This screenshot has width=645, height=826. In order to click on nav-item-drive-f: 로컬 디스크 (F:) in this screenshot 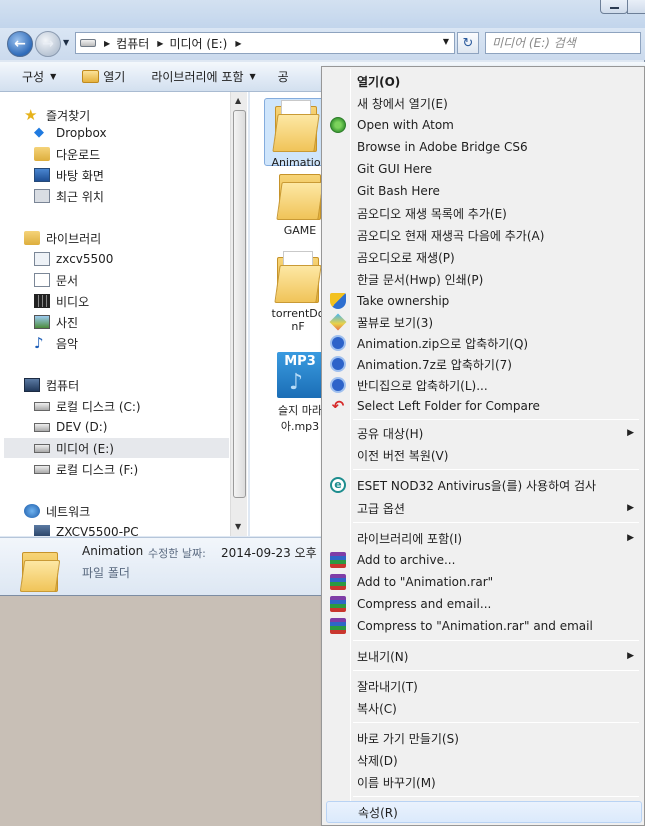, I will do `click(86, 469)`.